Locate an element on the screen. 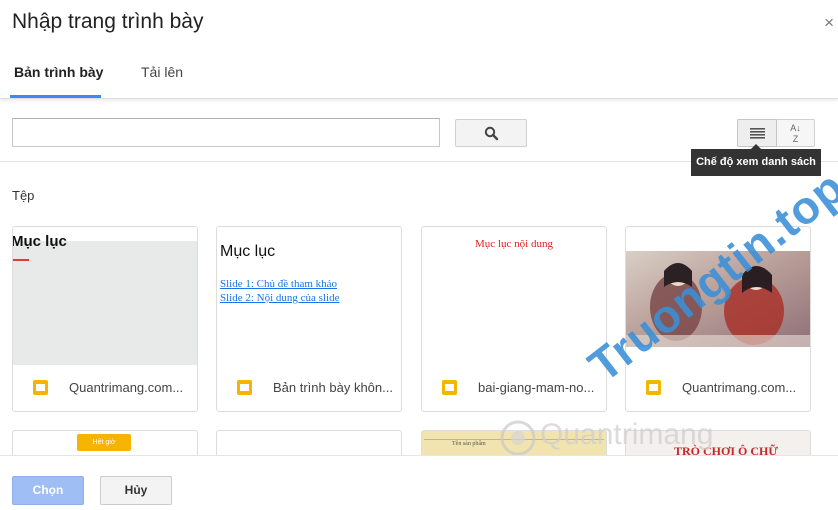 This screenshot has width=838, height=510. file-thumbnail: Mục lục nội dung is located at coordinates (514, 296).